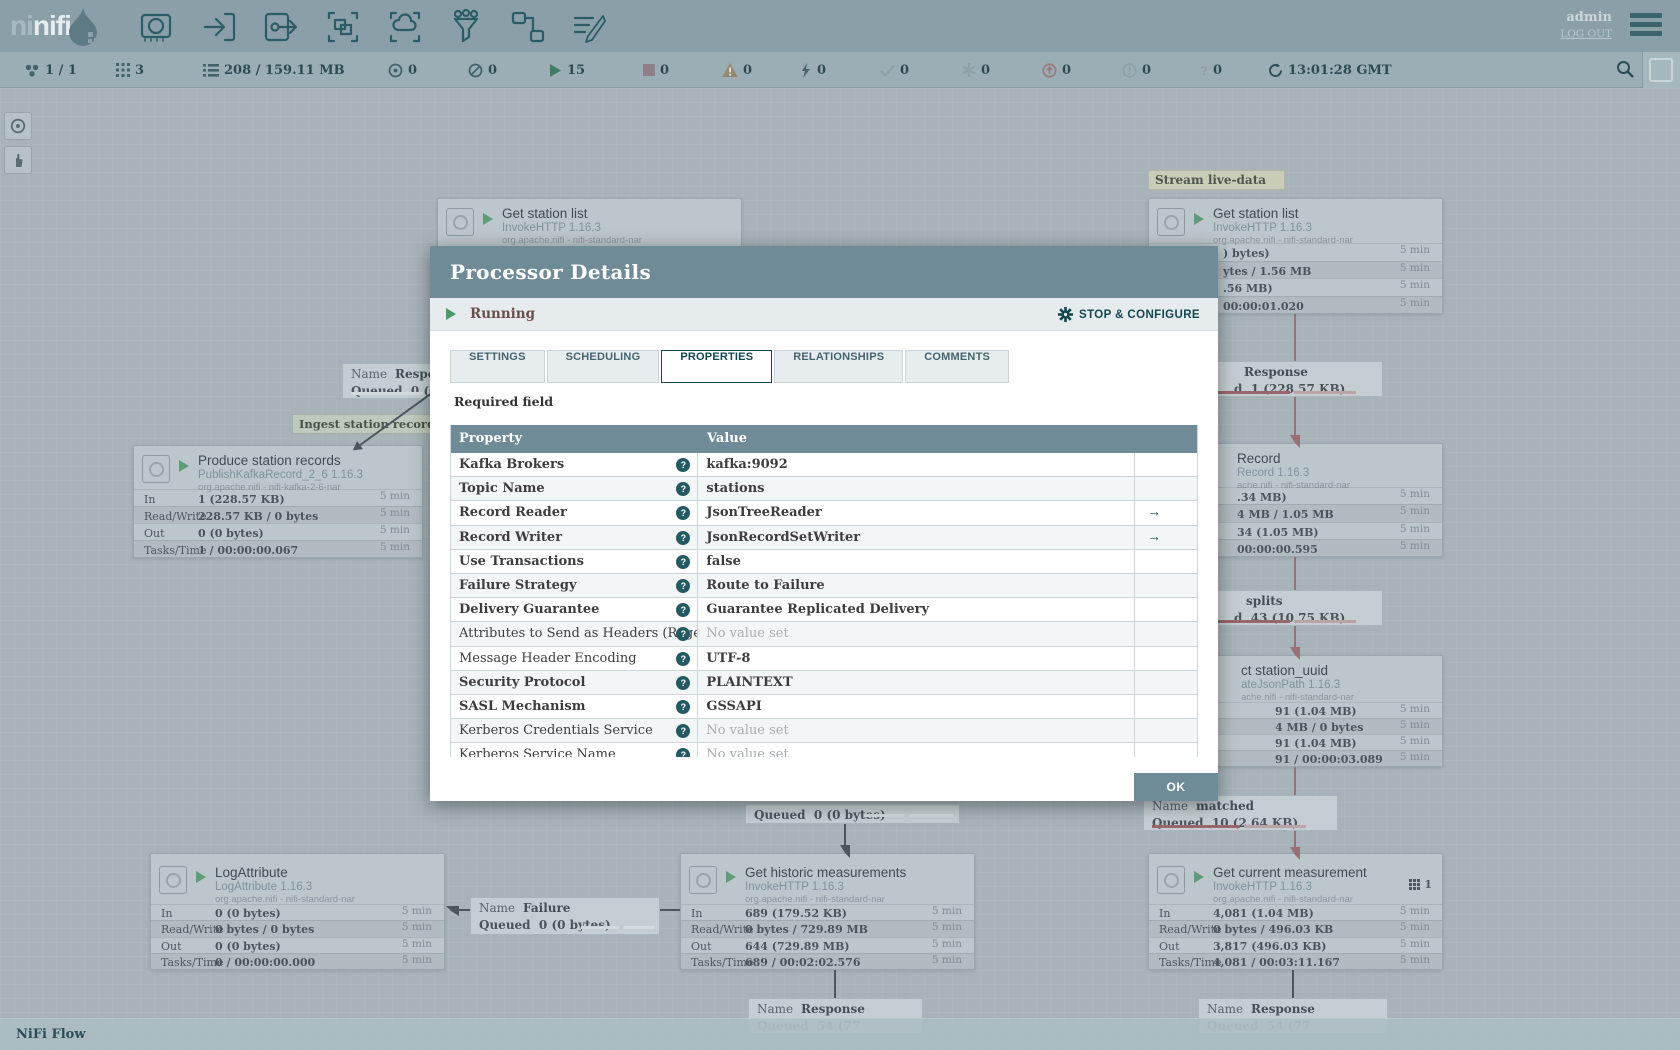  I want to click on dialog-header: Processor Details, so click(824, 272).